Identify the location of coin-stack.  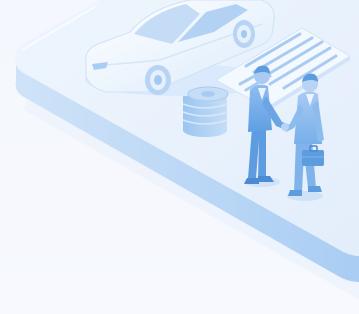
(205, 111).